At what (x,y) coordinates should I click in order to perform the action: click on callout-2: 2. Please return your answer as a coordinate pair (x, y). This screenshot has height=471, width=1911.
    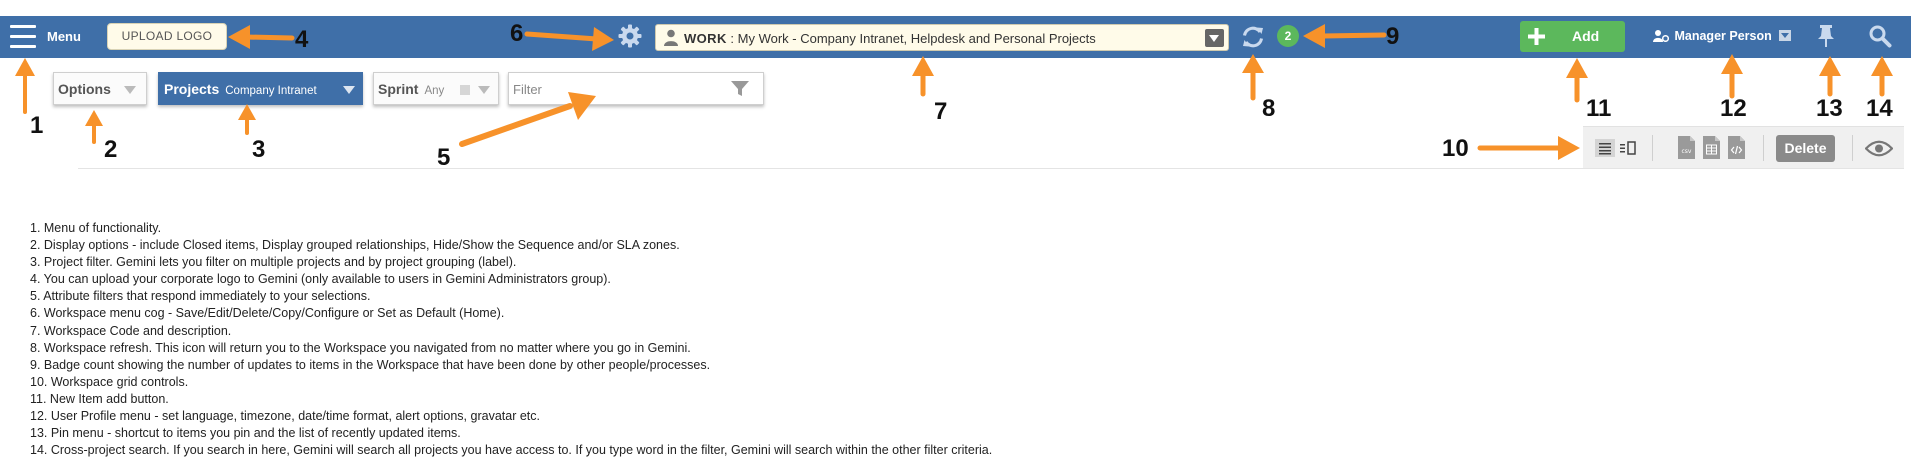
    Looking at the image, I should click on (111, 149).